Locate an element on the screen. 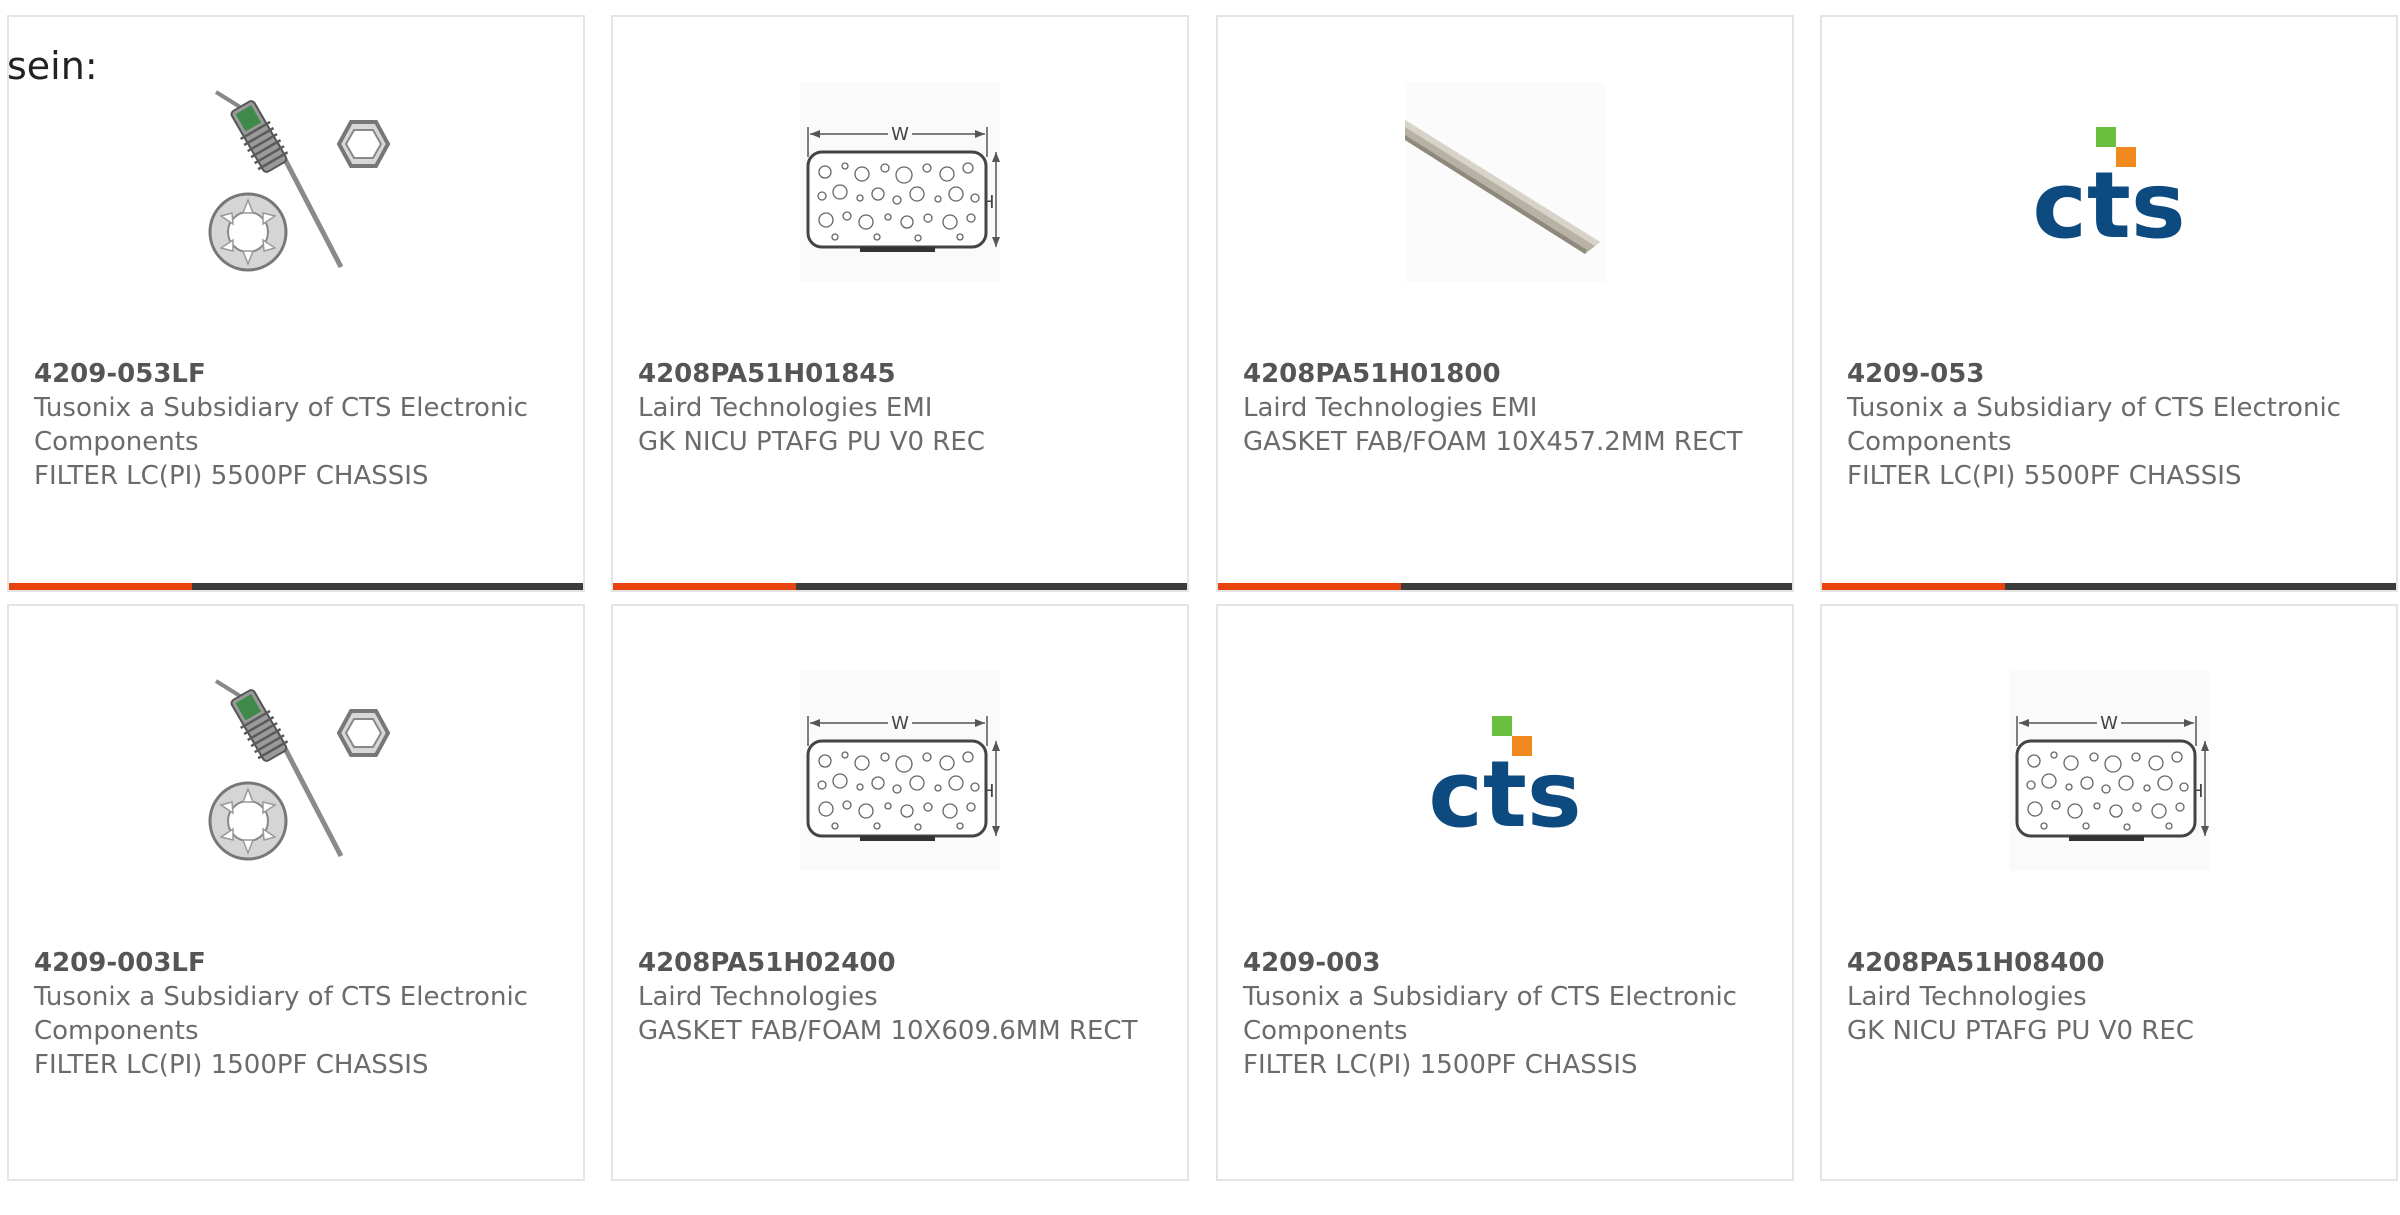  intro-text: sein: is located at coordinates (52, 66).